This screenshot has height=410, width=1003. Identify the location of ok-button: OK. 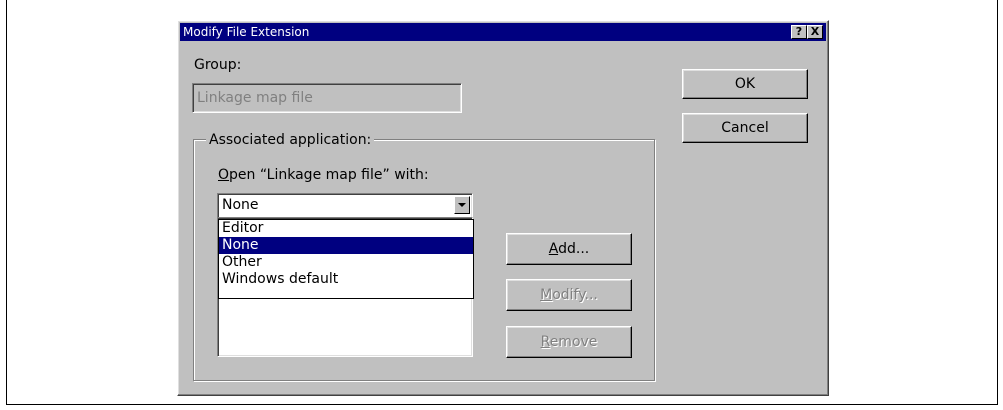
(745, 84).